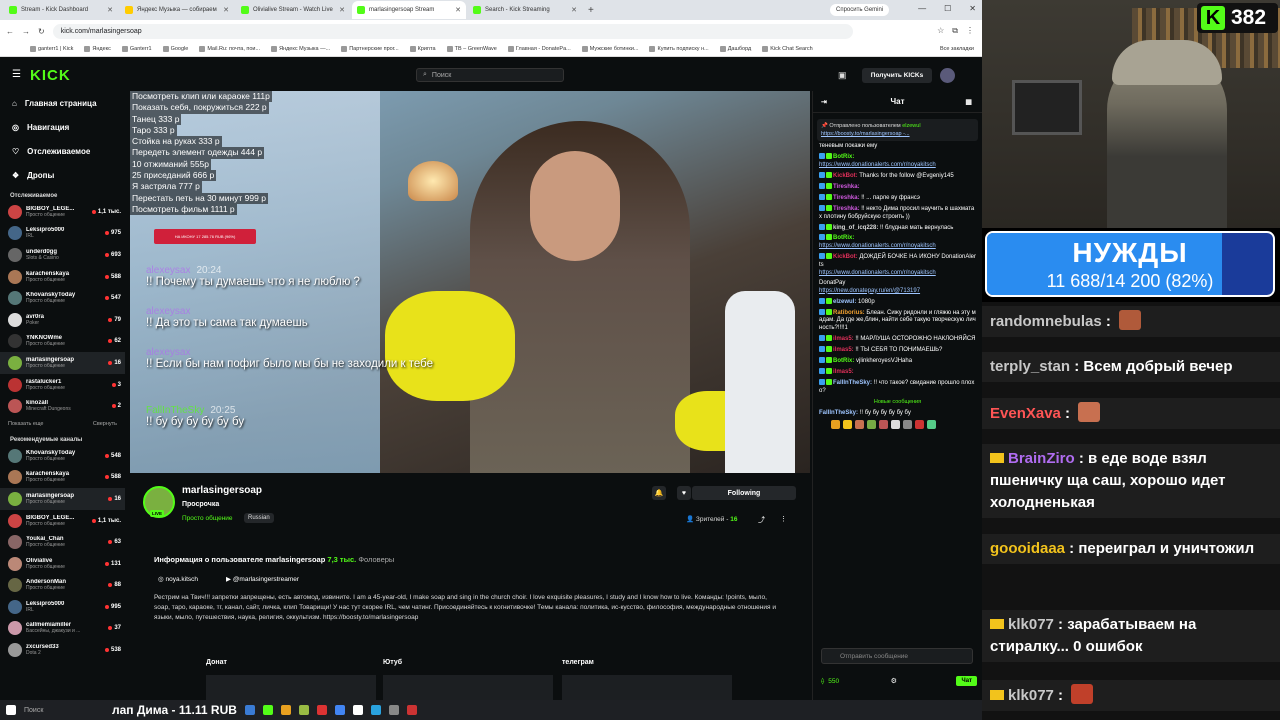  I want to click on browser-tab: Olivialive Stream - Watch Live ✕, so click(293, 10).